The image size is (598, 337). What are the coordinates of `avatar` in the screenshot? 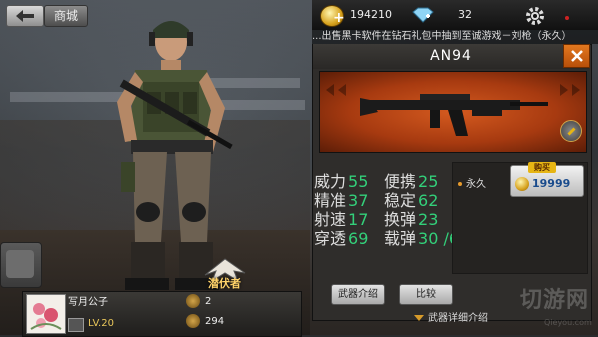 It's located at (46, 314).